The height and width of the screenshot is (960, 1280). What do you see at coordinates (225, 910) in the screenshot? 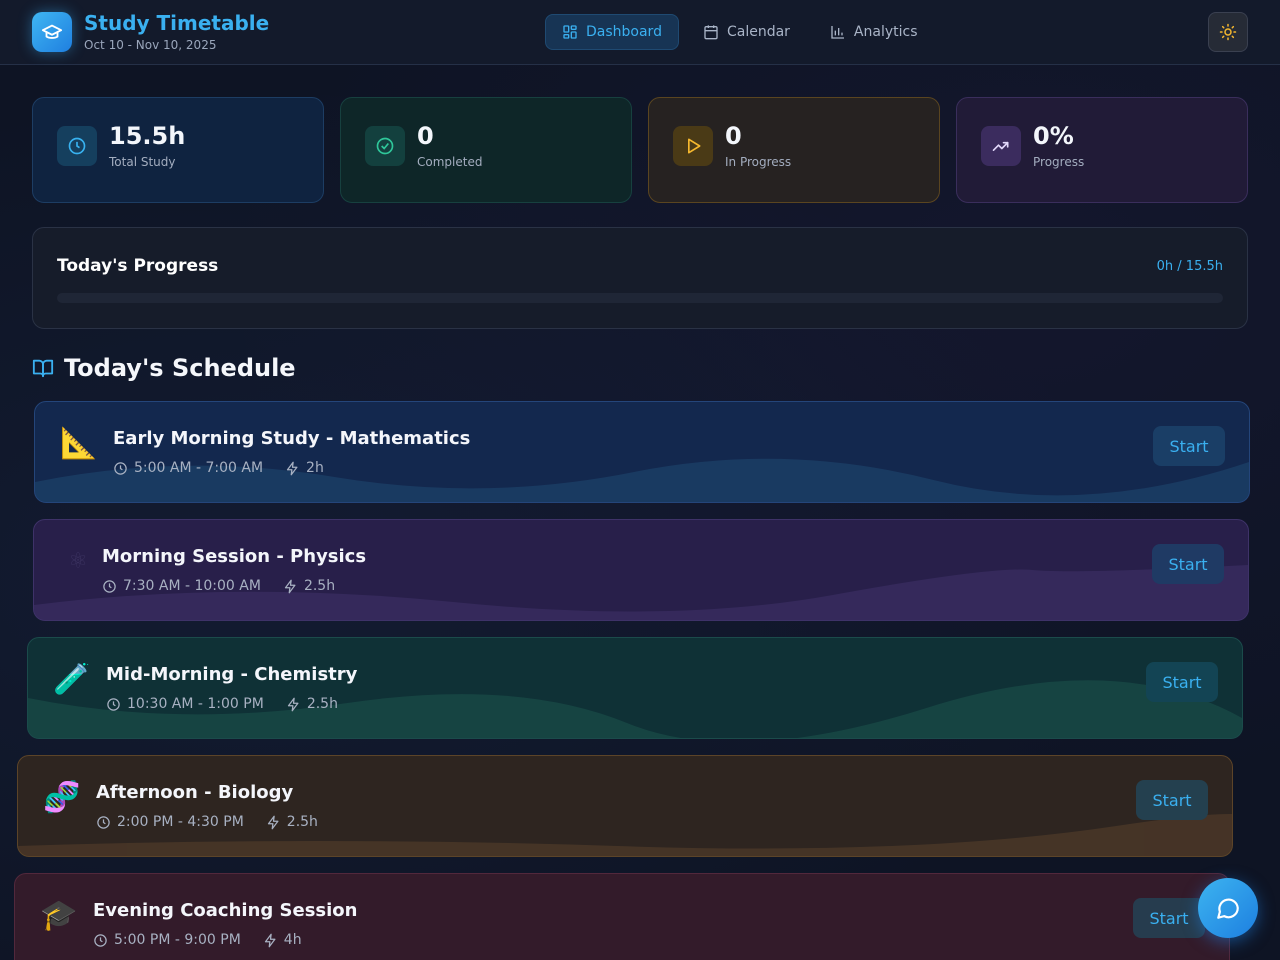
I see `session-title: Evening Coaching Session` at bounding box center [225, 910].